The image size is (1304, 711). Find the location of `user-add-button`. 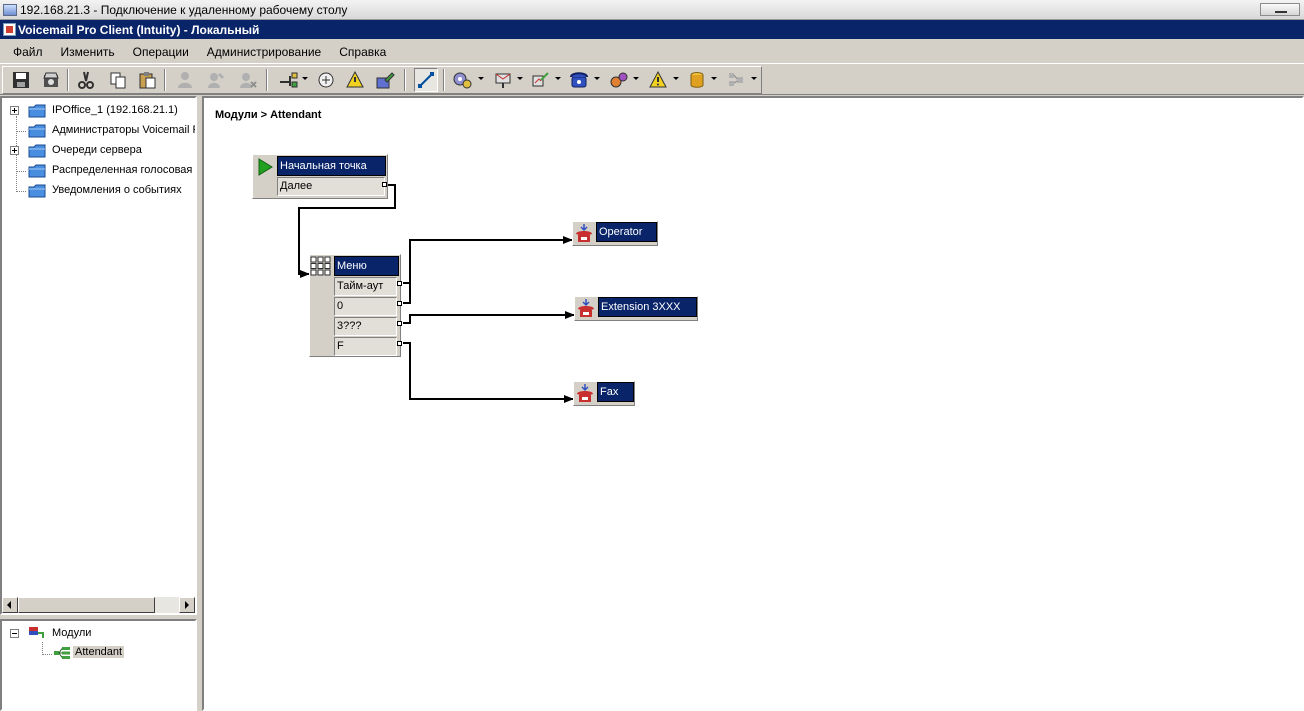

user-add-button is located at coordinates (185, 80).